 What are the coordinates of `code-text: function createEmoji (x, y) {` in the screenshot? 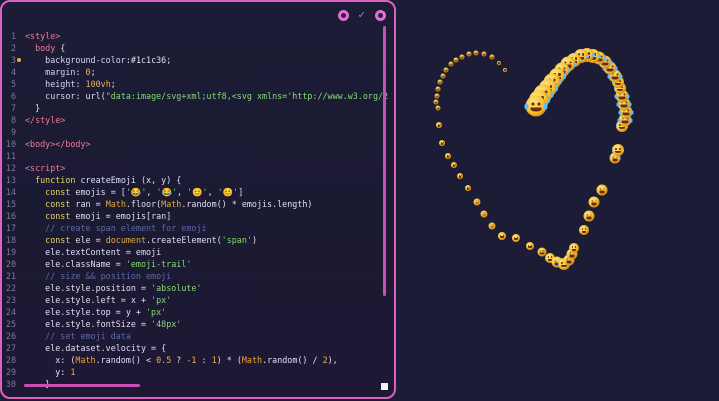 It's located at (103, 180).